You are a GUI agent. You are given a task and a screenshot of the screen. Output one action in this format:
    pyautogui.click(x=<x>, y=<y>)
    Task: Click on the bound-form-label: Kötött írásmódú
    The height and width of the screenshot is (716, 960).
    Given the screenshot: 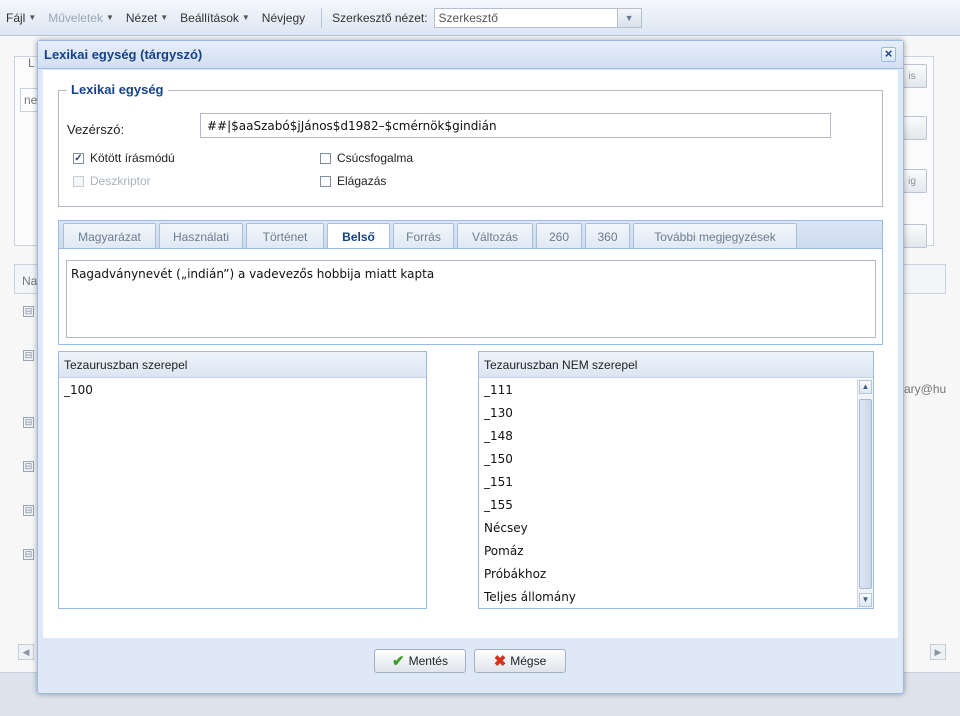 What is the action you would take?
    pyautogui.click(x=132, y=158)
    